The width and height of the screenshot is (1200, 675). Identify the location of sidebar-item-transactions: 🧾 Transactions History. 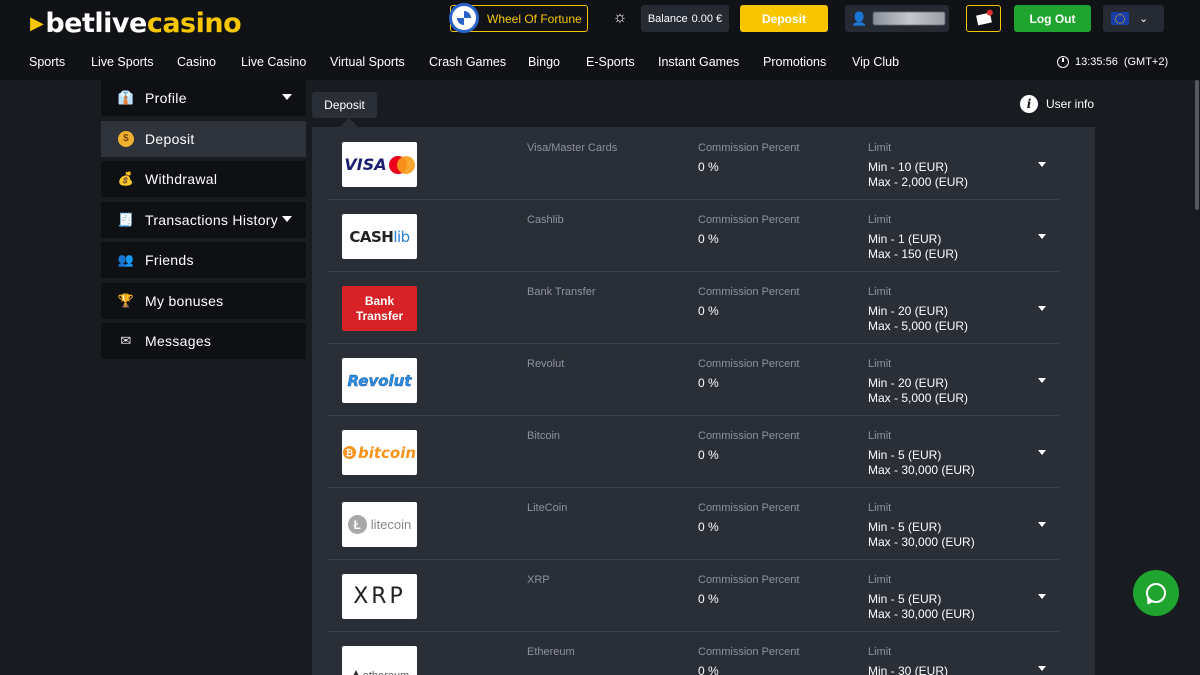
(203, 219).